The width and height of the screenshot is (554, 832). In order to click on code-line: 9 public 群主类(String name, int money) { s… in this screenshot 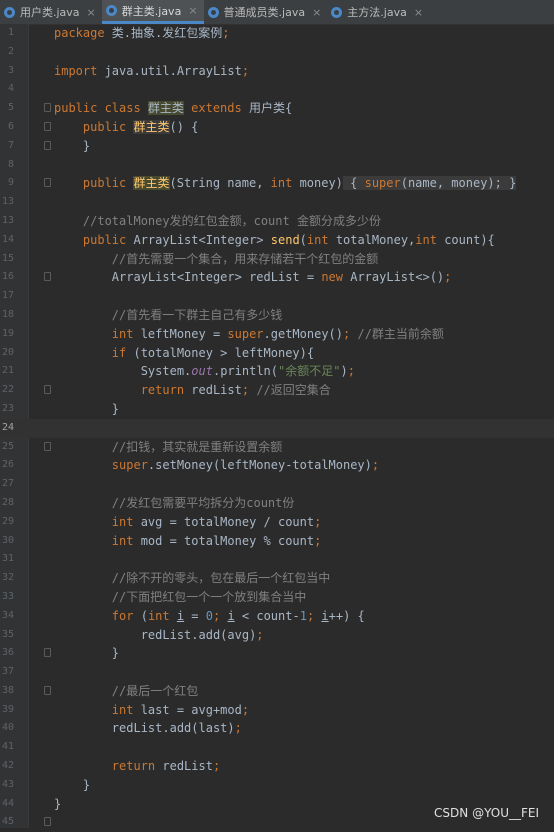, I will do `click(277, 183)`.